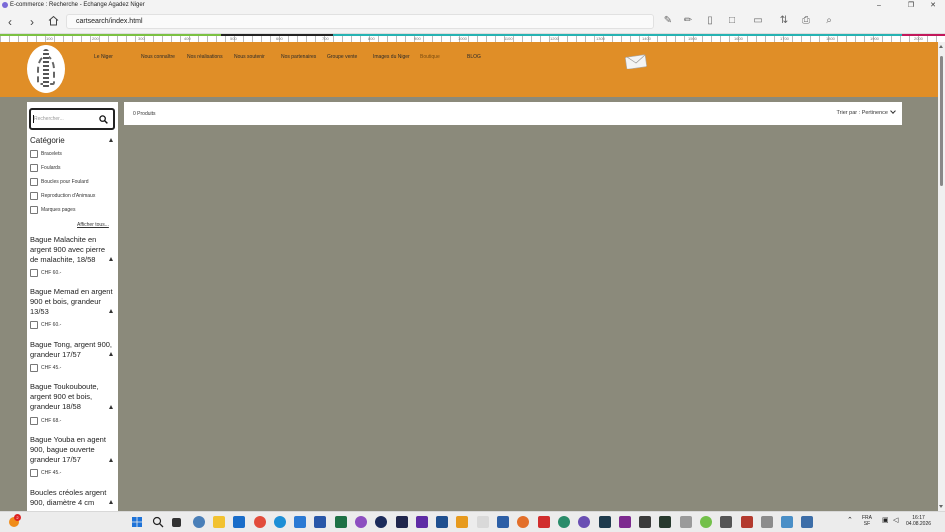  Describe the element at coordinates (474, 57) in the screenshot. I see `menu-blog: BLOG` at that location.